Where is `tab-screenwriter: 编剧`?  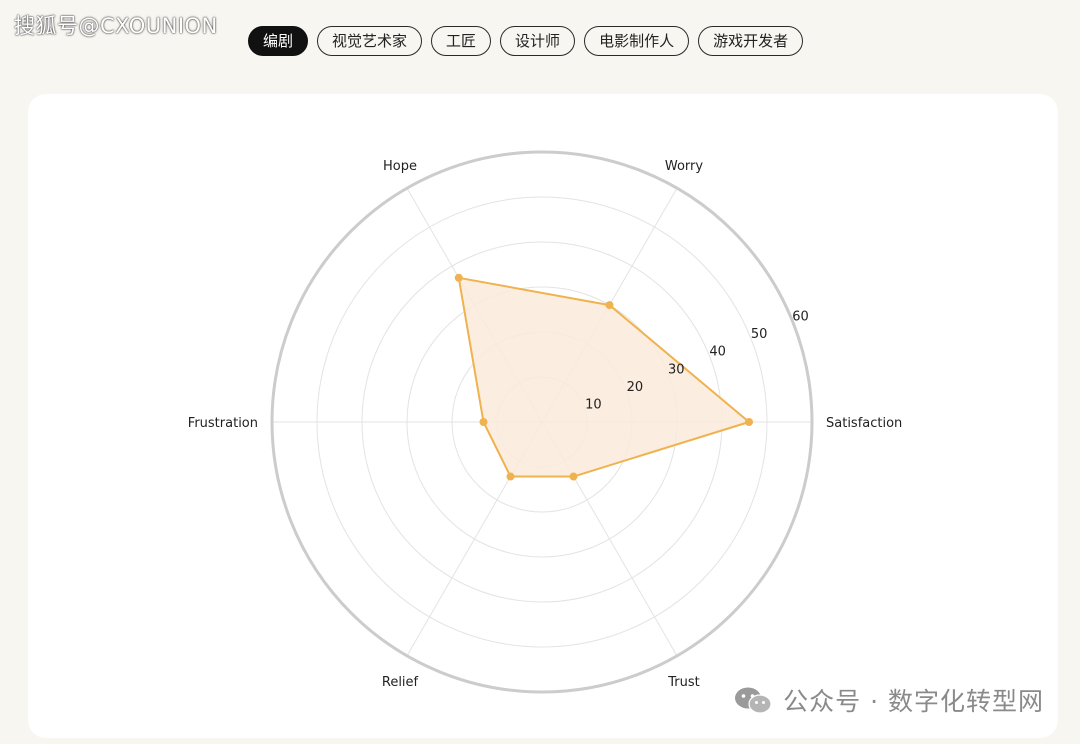 tab-screenwriter: 编剧 is located at coordinates (278, 41).